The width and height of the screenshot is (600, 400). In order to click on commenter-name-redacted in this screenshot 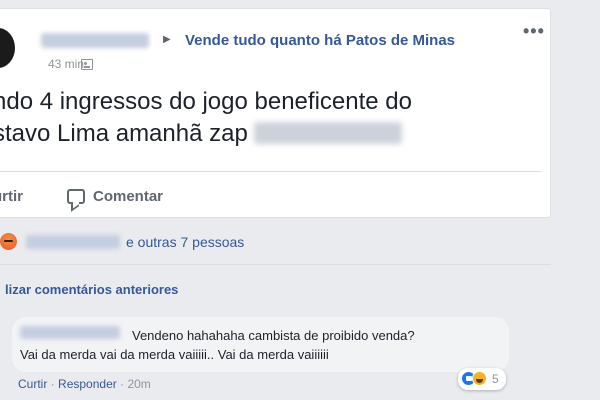, I will do `click(70, 332)`.